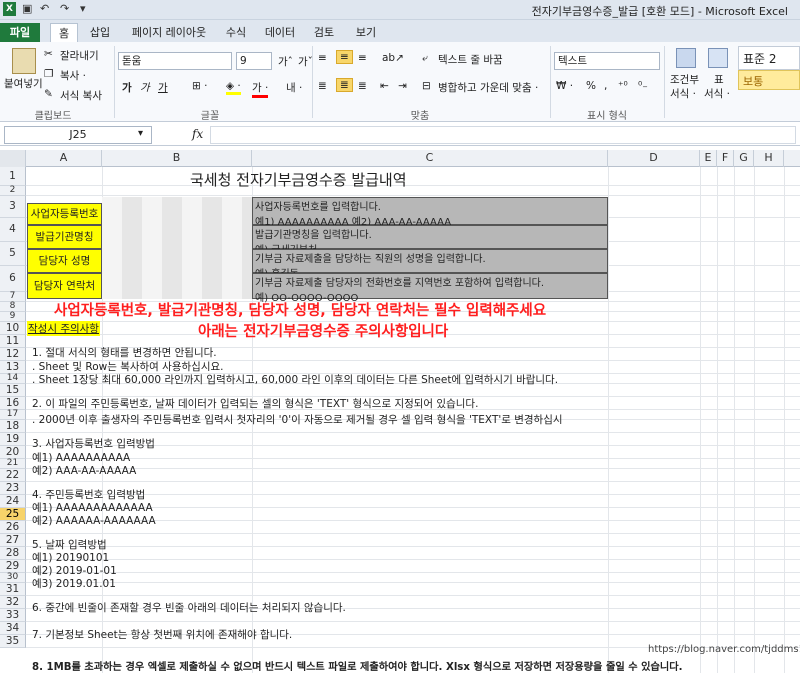 The width and height of the screenshot is (800, 673). What do you see at coordinates (643, 86) in the screenshot?
I see `decrease-decimal-icon: ⁰₋` at bounding box center [643, 86].